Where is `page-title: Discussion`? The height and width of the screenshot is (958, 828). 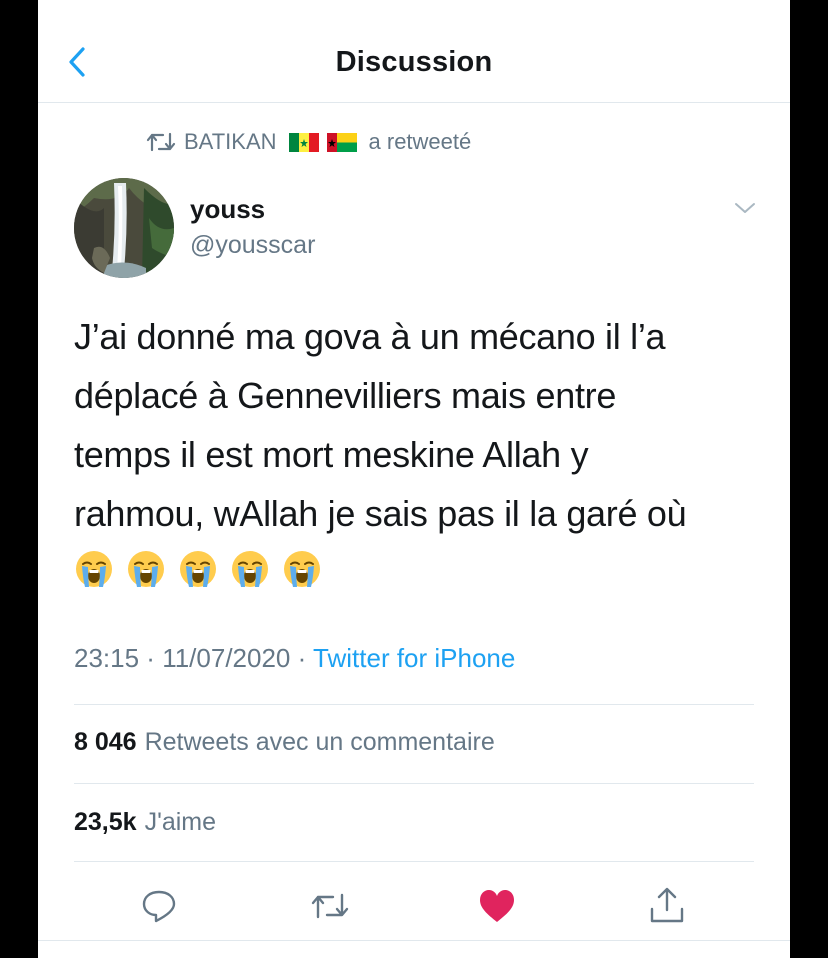
page-title: Discussion is located at coordinates (414, 62).